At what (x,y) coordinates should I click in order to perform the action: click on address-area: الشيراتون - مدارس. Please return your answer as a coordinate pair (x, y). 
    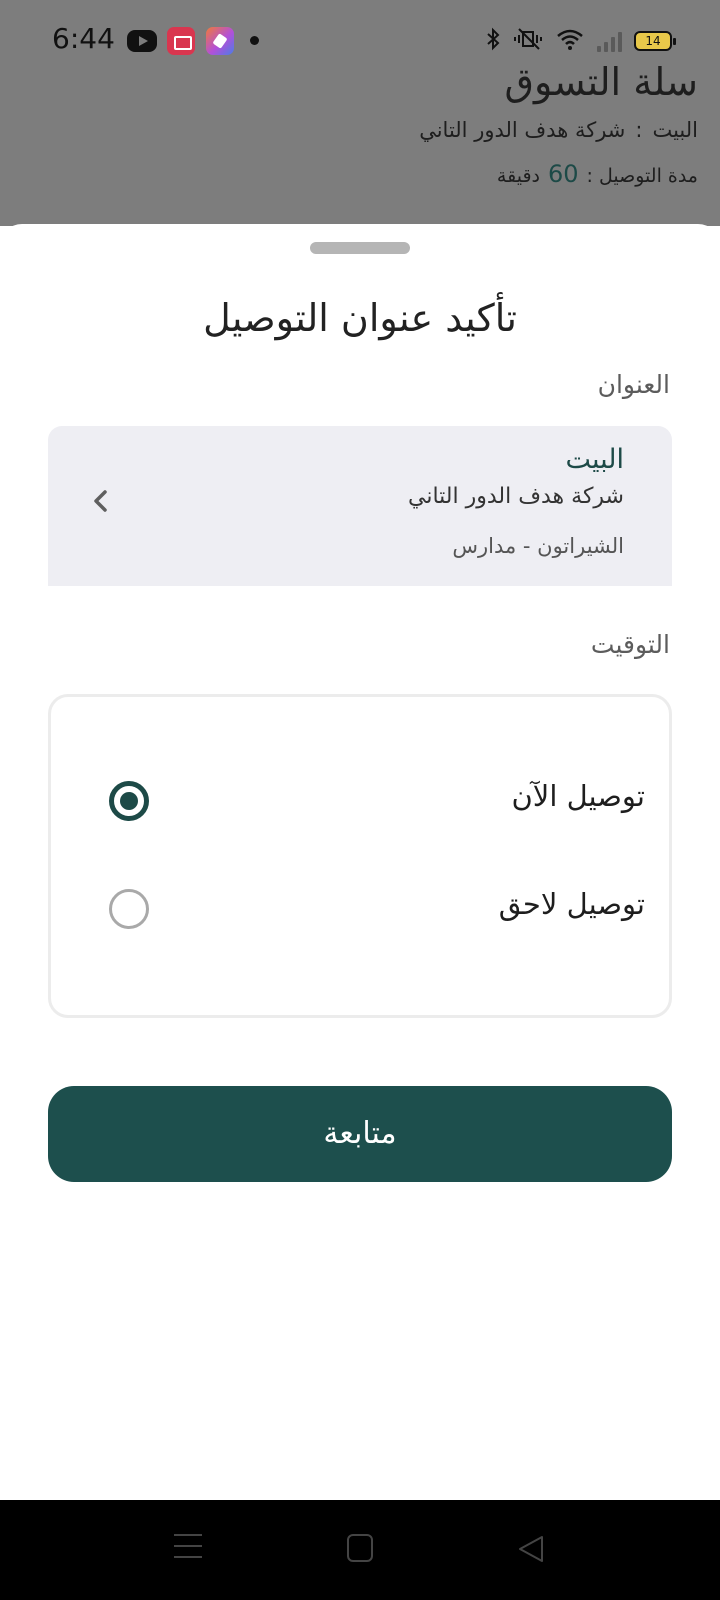
    Looking at the image, I should click on (538, 546).